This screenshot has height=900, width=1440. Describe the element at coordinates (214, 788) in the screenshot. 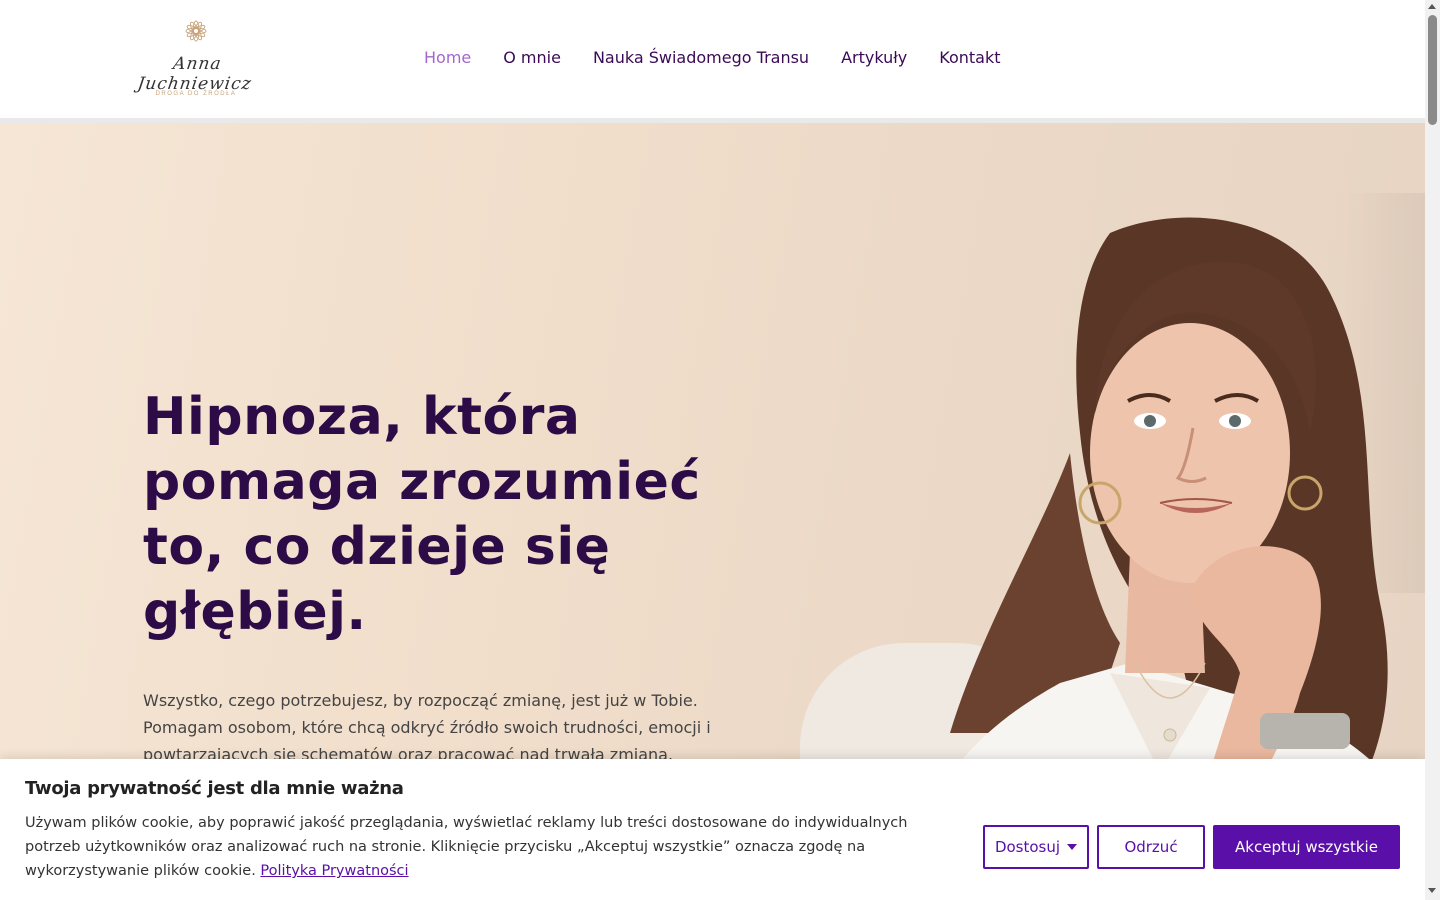

I see `cookie-title: Twoja prywatność jest dla mnie ważna` at that location.